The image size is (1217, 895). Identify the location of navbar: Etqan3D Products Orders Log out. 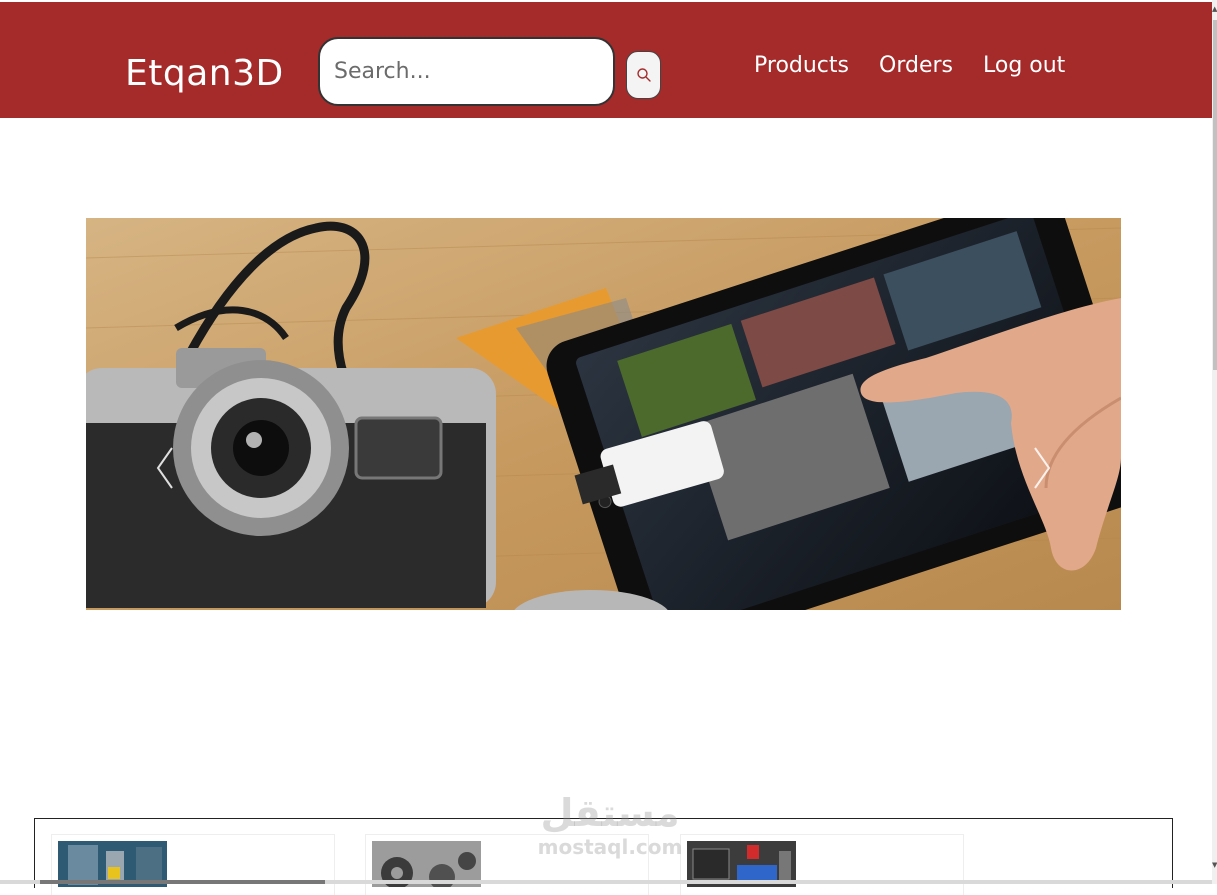
(606, 60).